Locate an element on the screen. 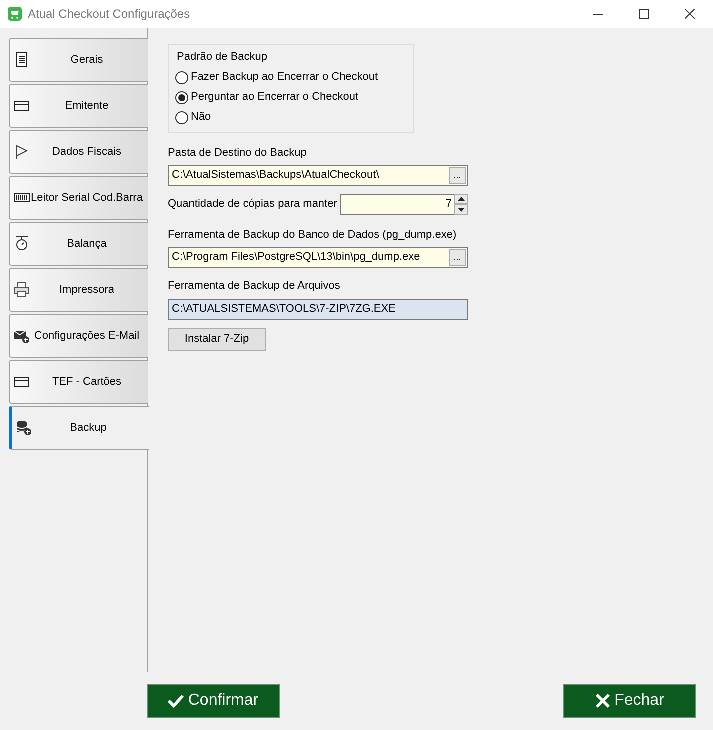  group-title: Padrão de Backup is located at coordinates (222, 57).